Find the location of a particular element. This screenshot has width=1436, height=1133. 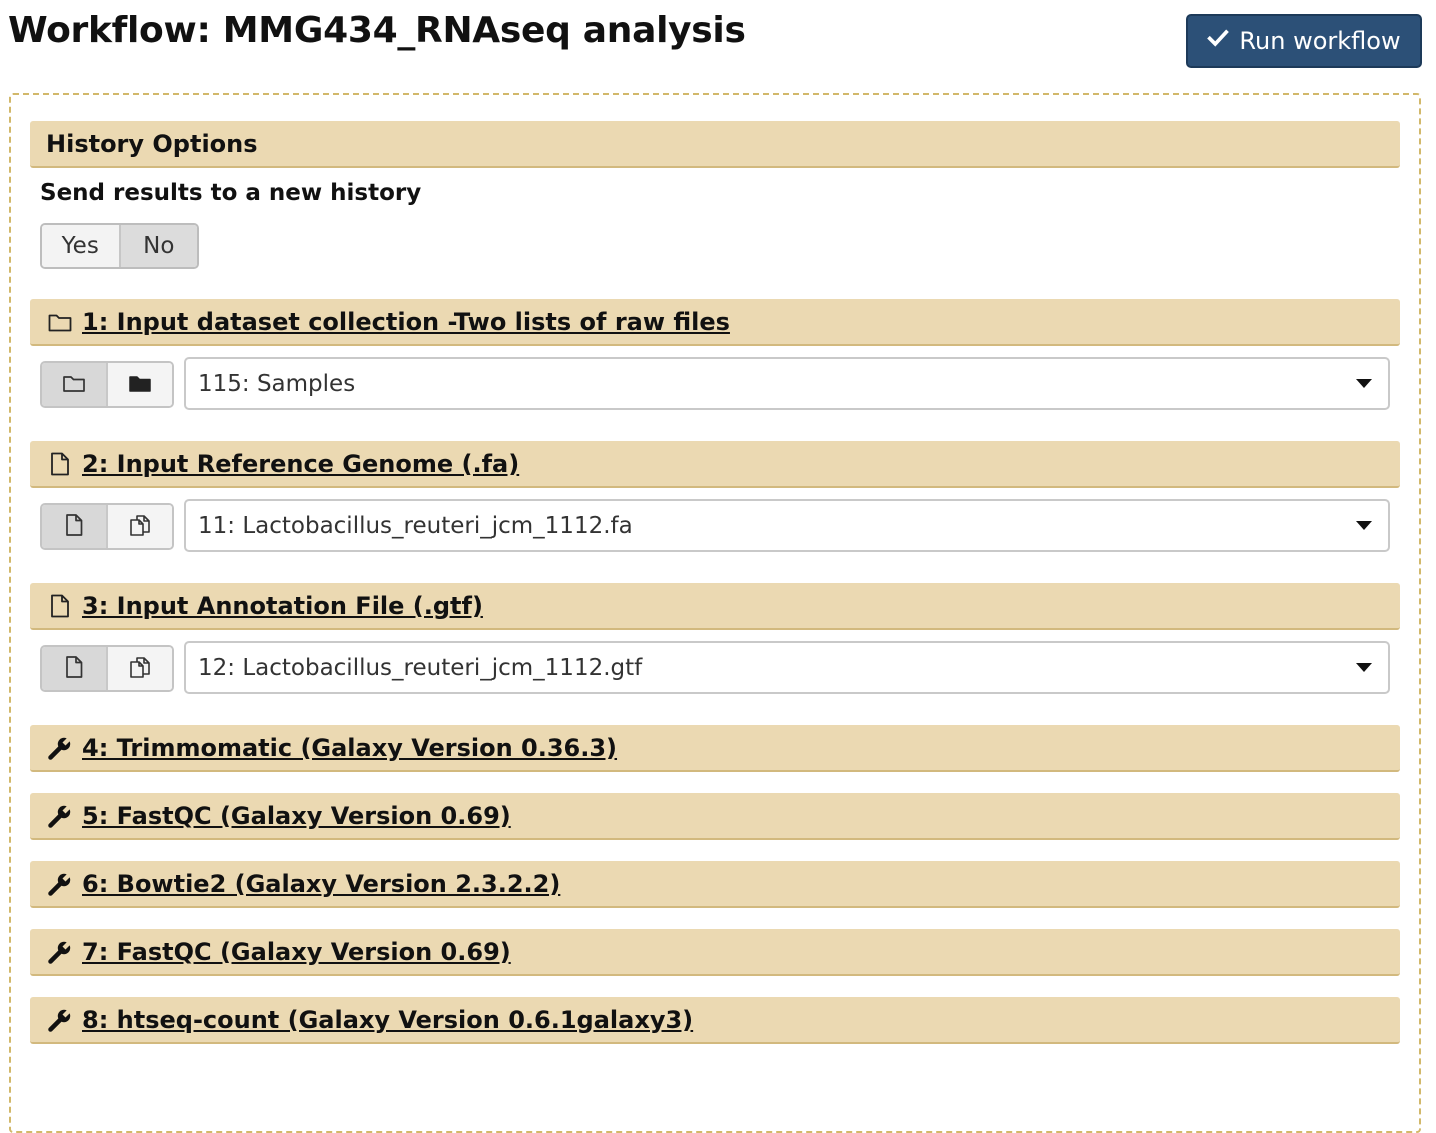

input-2-select: 11: Lactobacillus_reuteri_jcm_1112.fa is located at coordinates (787, 525).